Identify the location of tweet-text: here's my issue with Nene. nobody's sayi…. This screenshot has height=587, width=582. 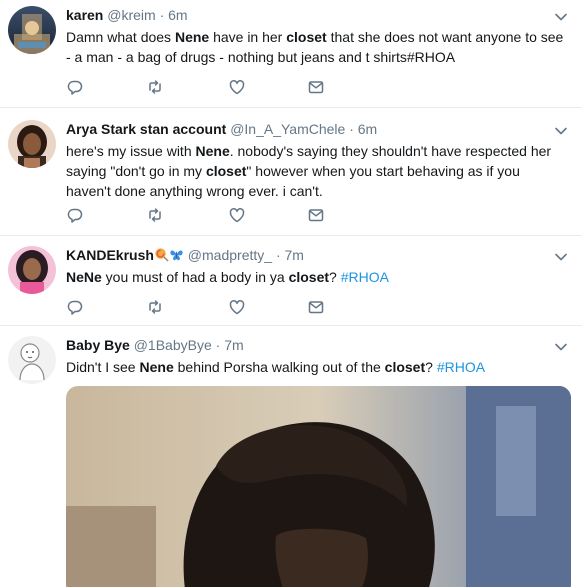
(317, 171).